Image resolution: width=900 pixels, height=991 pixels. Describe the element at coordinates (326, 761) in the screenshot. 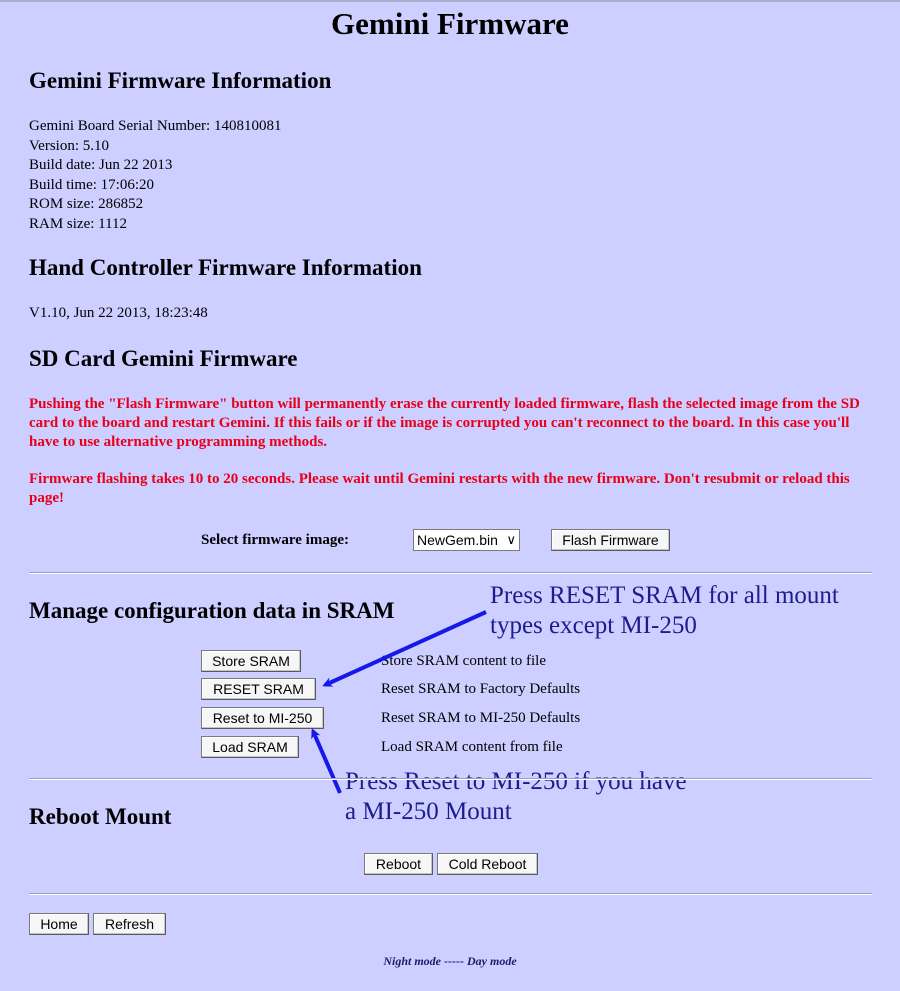

I see `arrow-to-reset-mi250` at that location.